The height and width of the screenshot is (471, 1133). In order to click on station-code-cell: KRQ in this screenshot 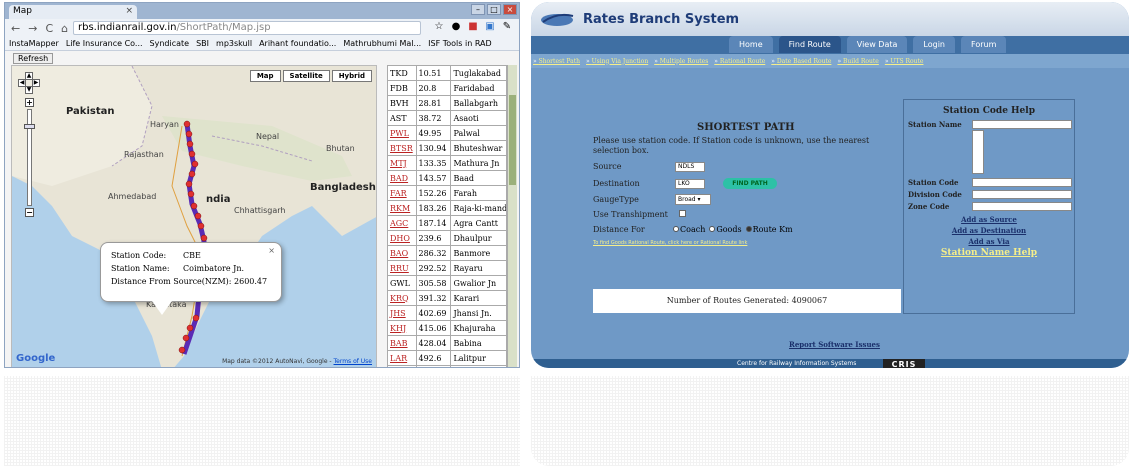, I will do `click(402, 298)`.